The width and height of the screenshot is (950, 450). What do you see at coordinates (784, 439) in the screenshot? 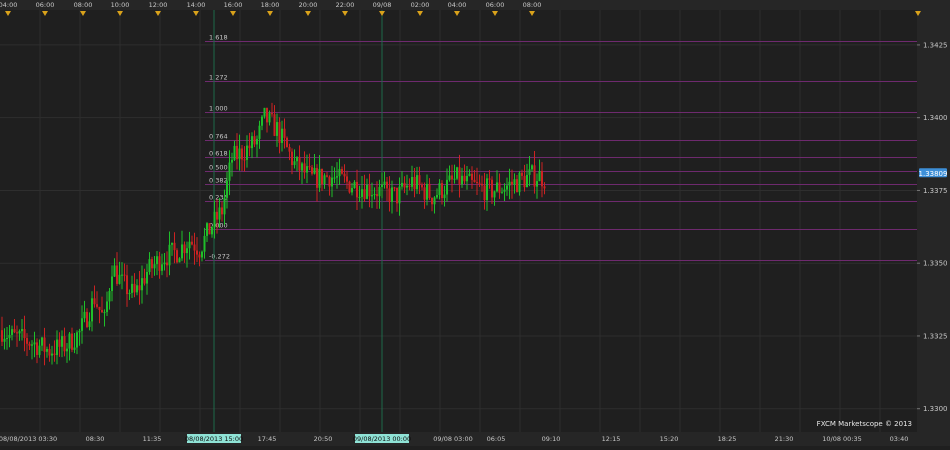
I see `bottom-time-label: 21:30` at bounding box center [784, 439].